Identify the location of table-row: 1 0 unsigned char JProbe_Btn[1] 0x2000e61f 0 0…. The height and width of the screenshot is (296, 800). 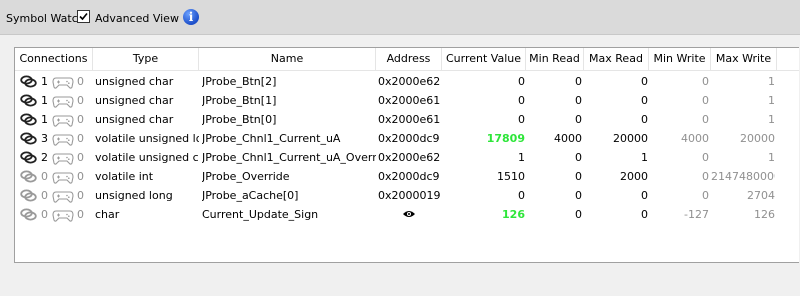
(407, 100).